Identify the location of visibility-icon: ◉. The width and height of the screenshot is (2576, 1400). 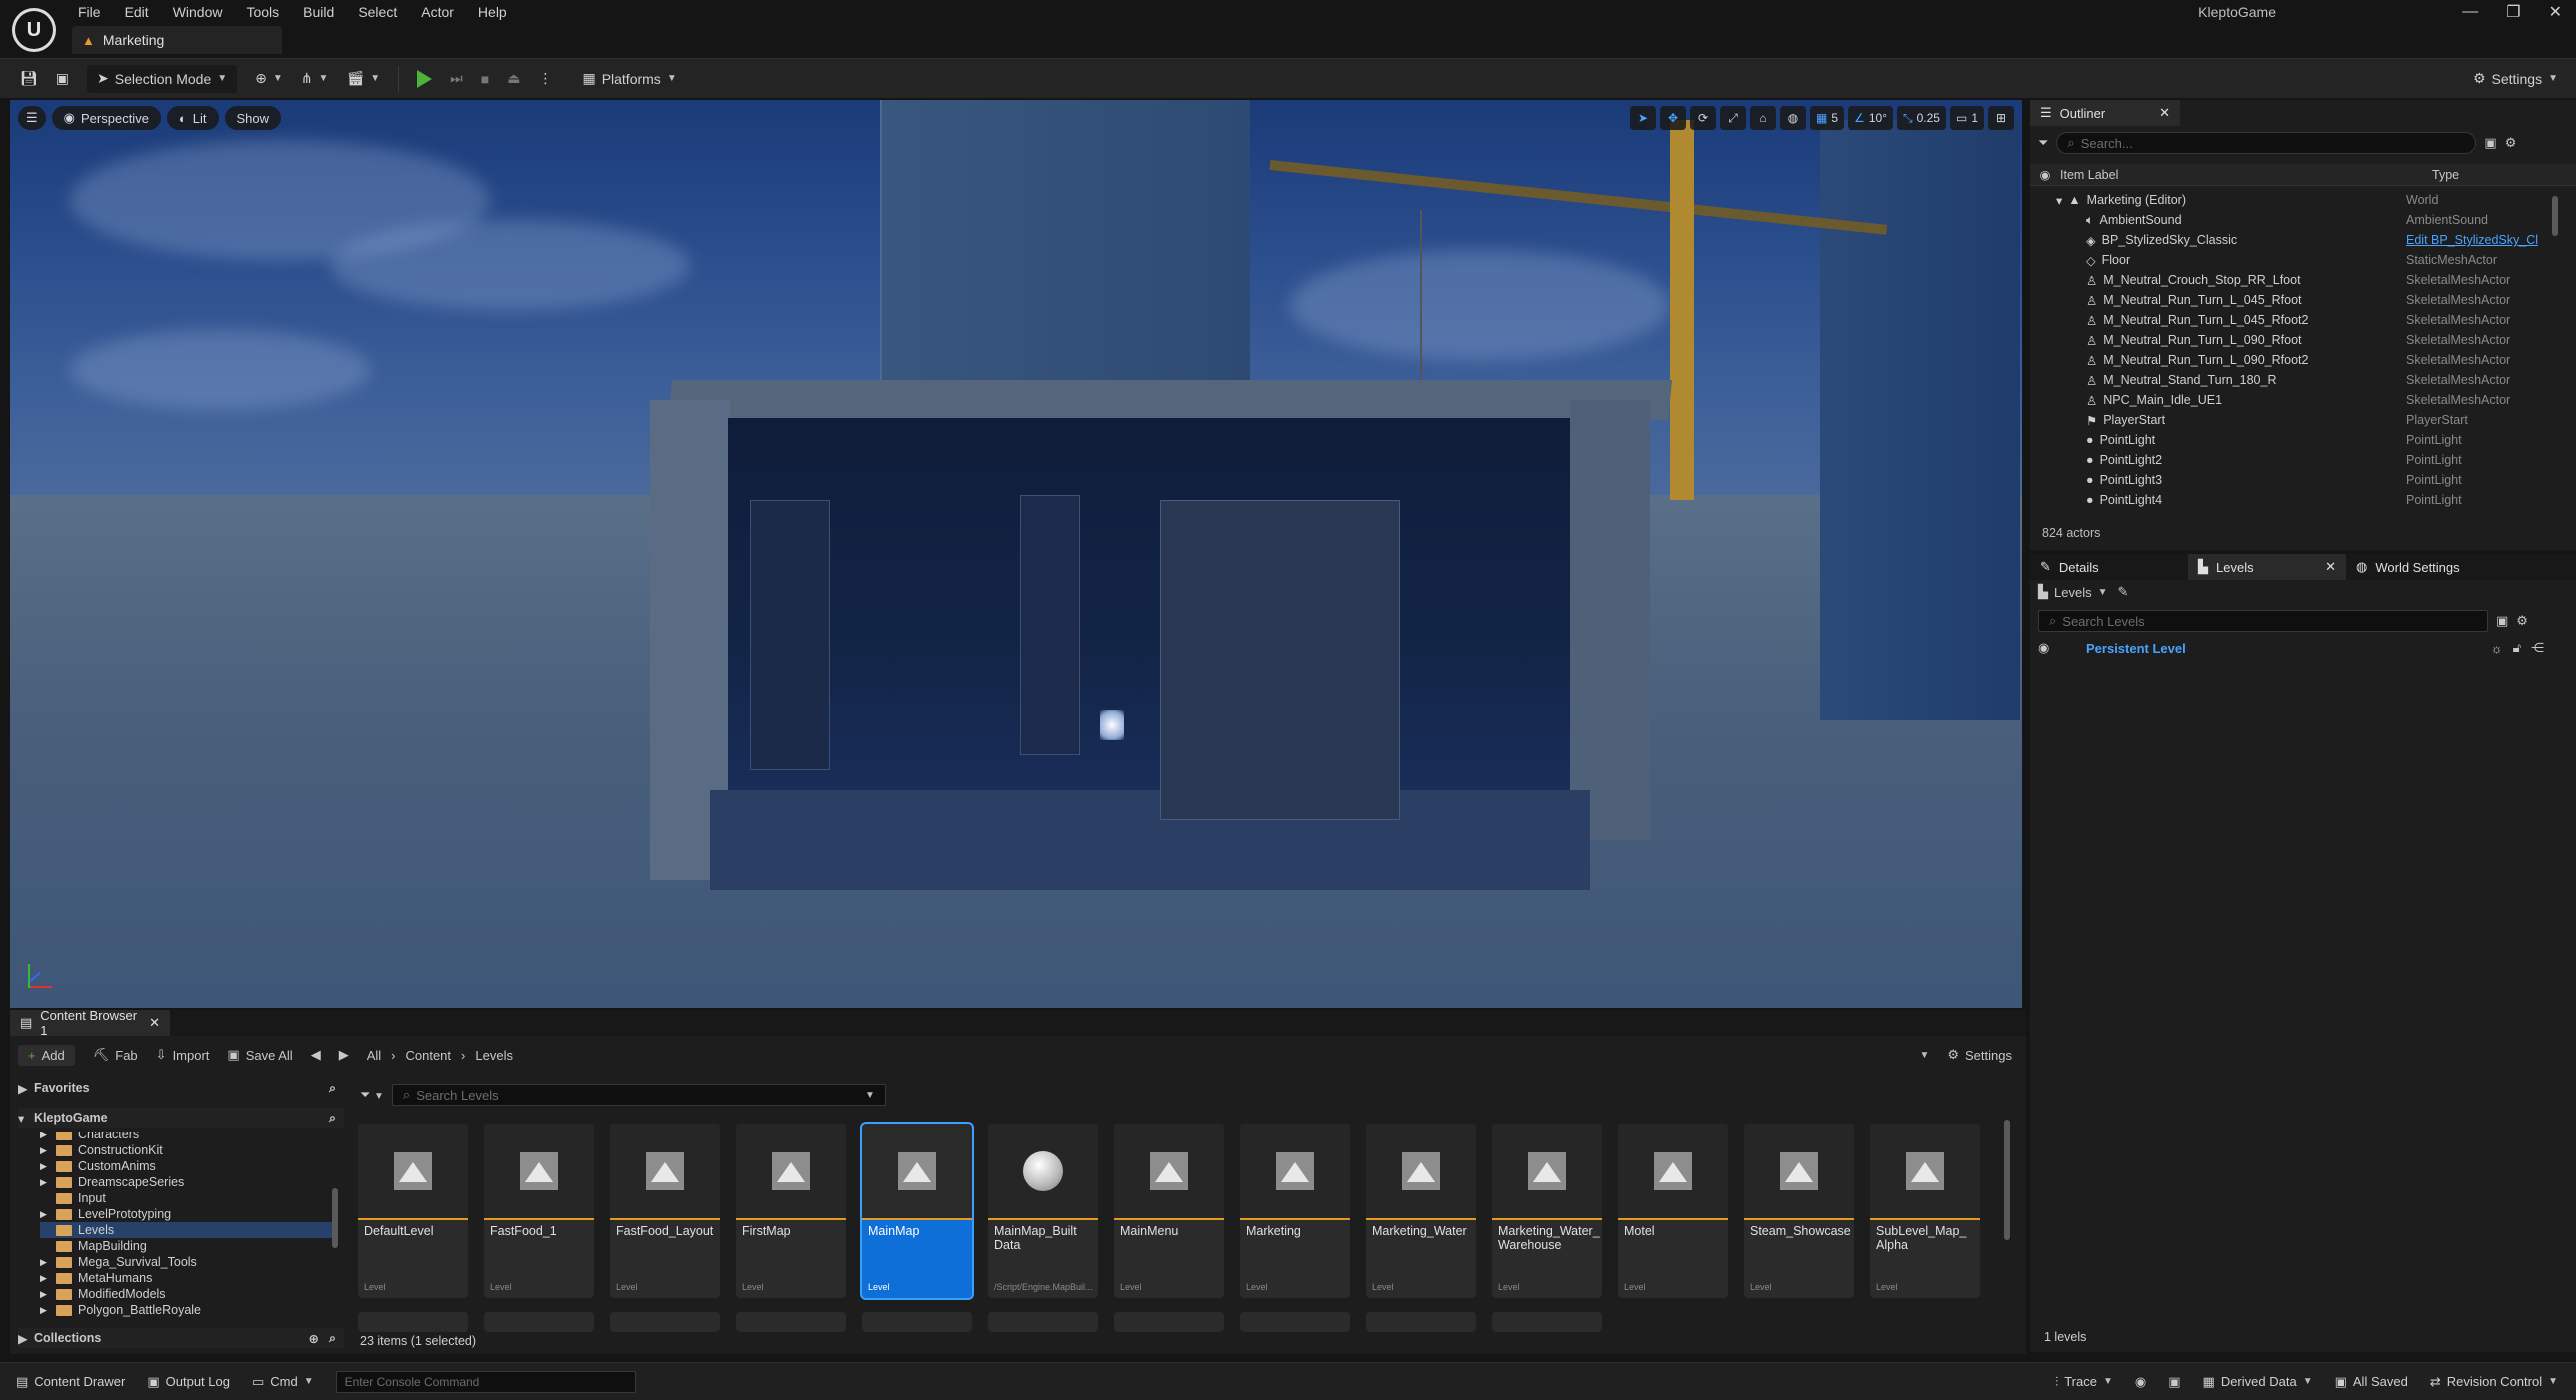
(2045, 174).